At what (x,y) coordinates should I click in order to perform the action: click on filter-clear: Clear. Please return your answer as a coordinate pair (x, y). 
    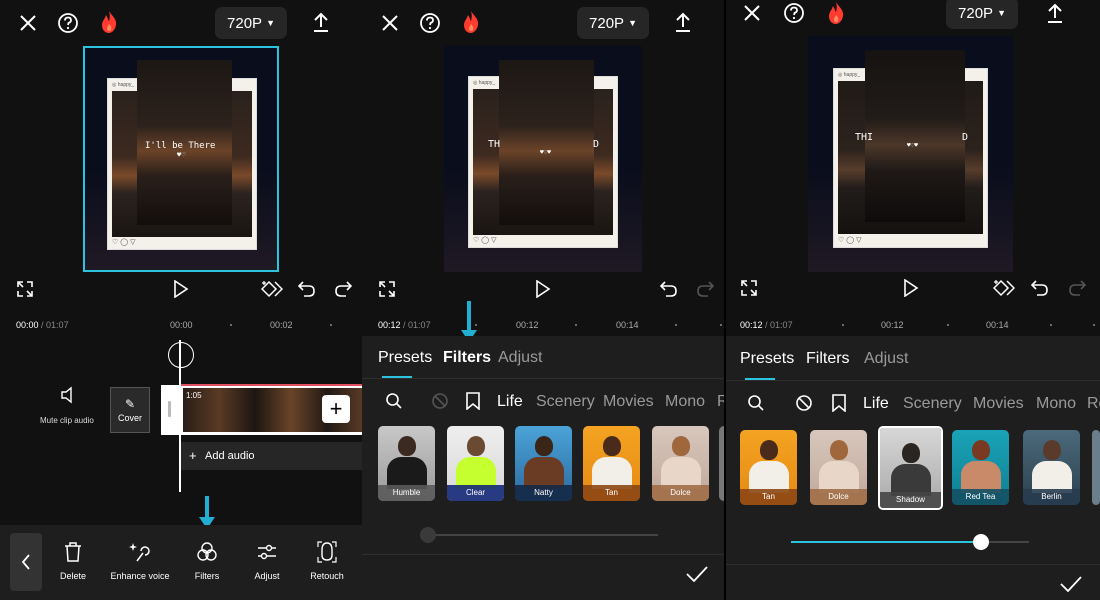
    Looking at the image, I should click on (475, 463).